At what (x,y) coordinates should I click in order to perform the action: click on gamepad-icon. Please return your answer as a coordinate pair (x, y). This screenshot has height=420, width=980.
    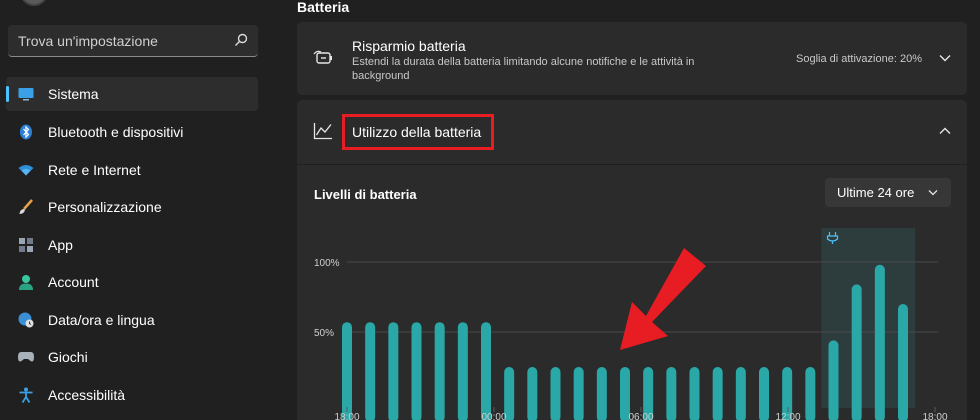
    Looking at the image, I should click on (26, 357).